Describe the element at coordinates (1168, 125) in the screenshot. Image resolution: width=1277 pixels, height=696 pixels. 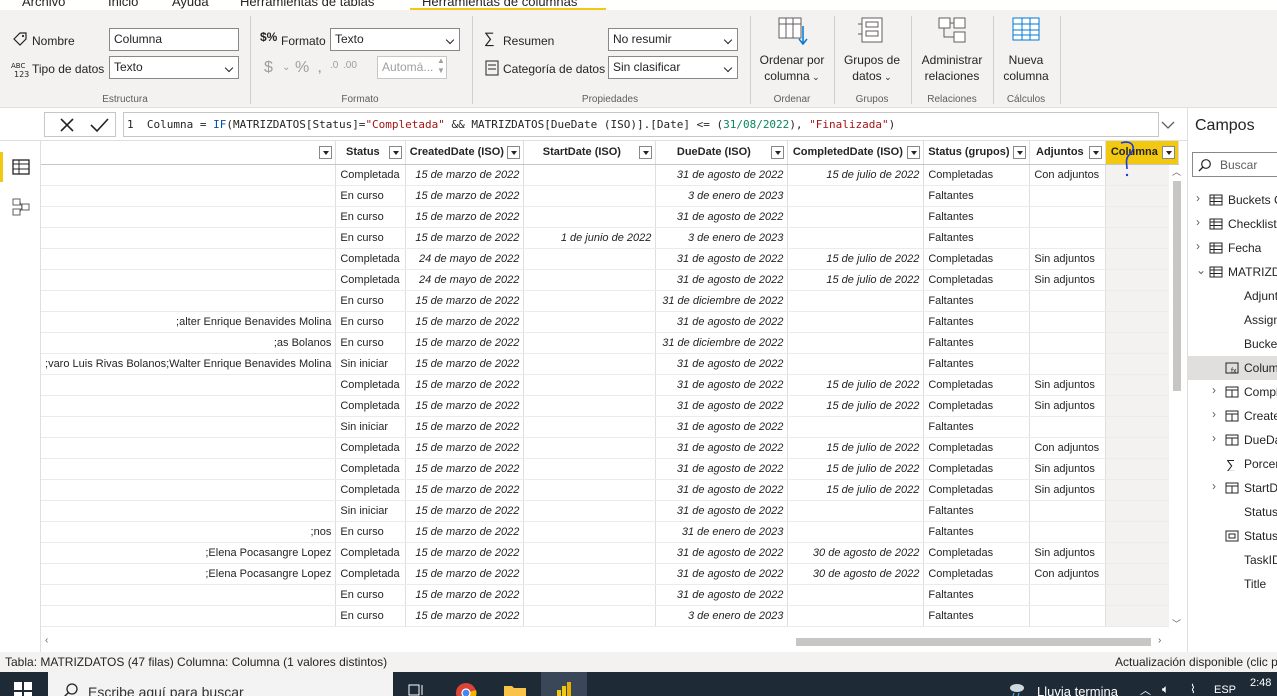
I see `expand-formula-icon` at that location.